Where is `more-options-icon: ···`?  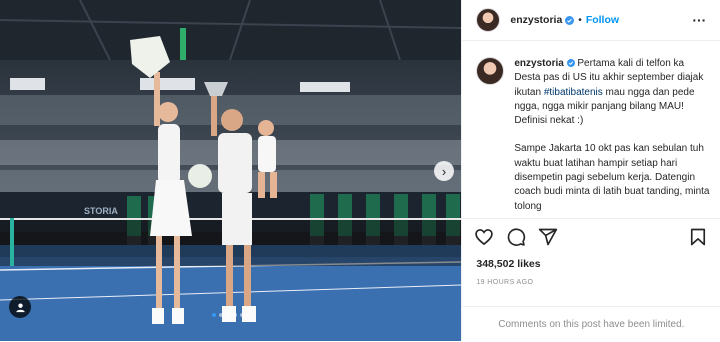
more-options-icon: ··· is located at coordinates (699, 20).